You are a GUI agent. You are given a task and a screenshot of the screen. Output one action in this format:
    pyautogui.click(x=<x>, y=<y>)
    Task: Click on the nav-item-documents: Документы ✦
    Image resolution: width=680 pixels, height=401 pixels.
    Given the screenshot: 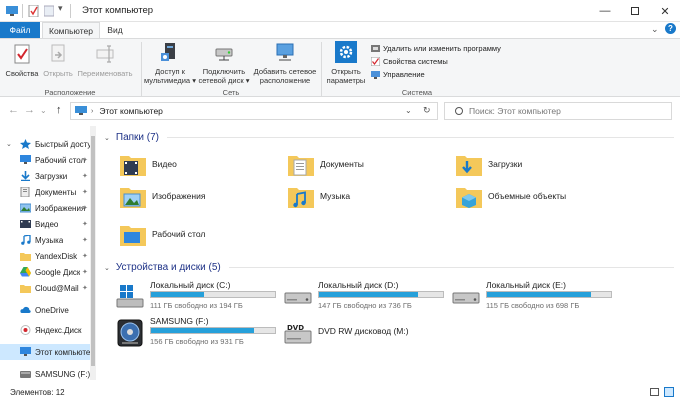 What is the action you would take?
    pyautogui.click(x=45, y=192)
    